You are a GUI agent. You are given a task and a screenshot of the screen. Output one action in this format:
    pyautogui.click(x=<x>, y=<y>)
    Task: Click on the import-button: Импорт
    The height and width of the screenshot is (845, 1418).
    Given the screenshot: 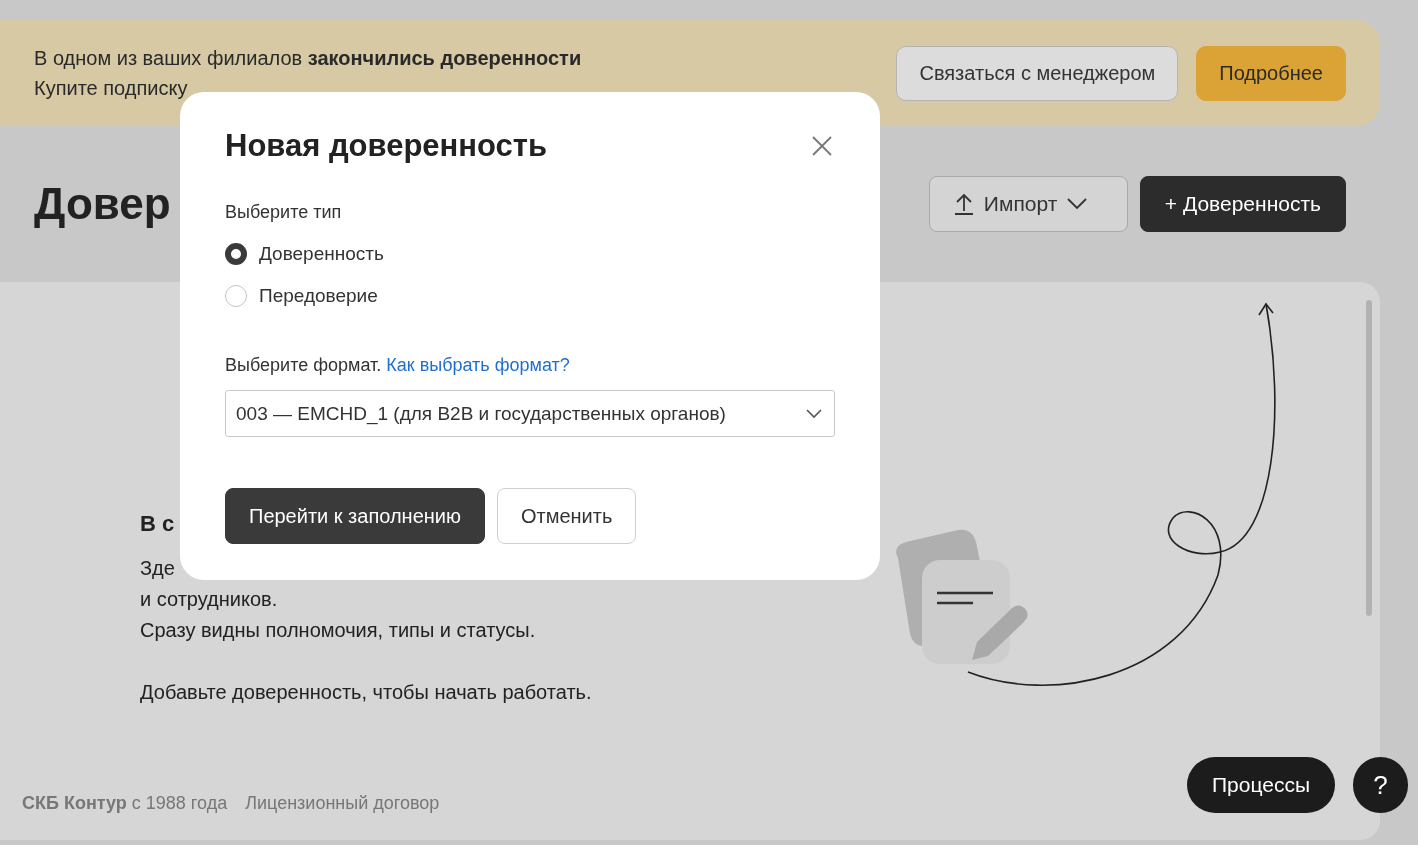 What is the action you would take?
    pyautogui.click(x=1028, y=204)
    